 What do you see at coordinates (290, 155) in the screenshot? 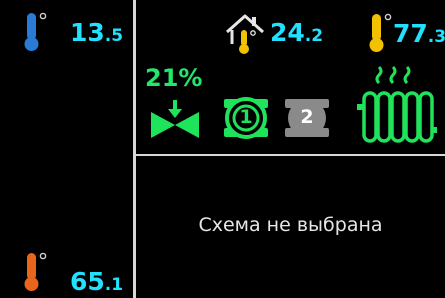
I see `horizontal-divider` at bounding box center [290, 155].